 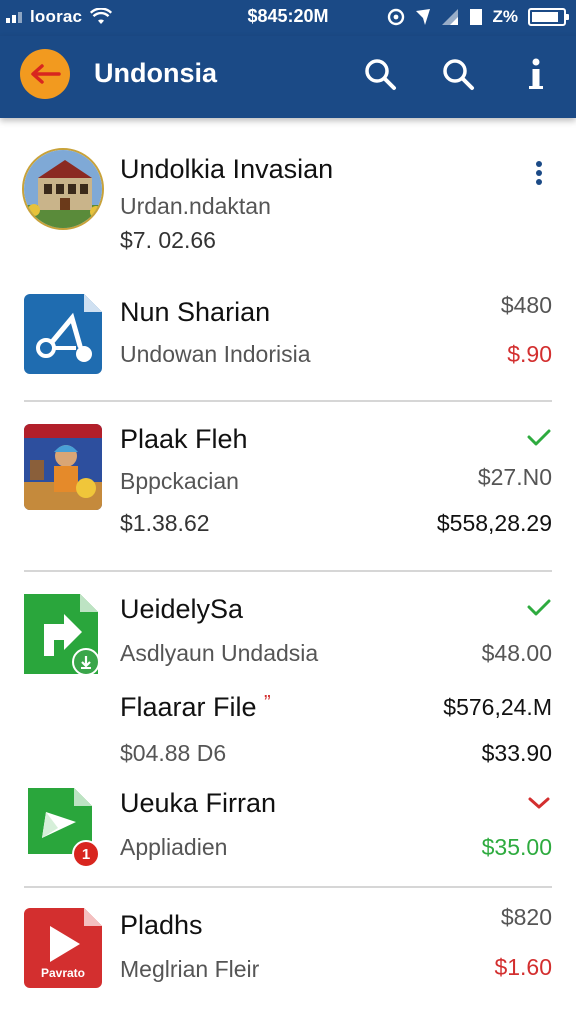 What do you see at coordinates (101, 16) in the screenshot?
I see `wifi-icon` at bounding box center [101, 16].